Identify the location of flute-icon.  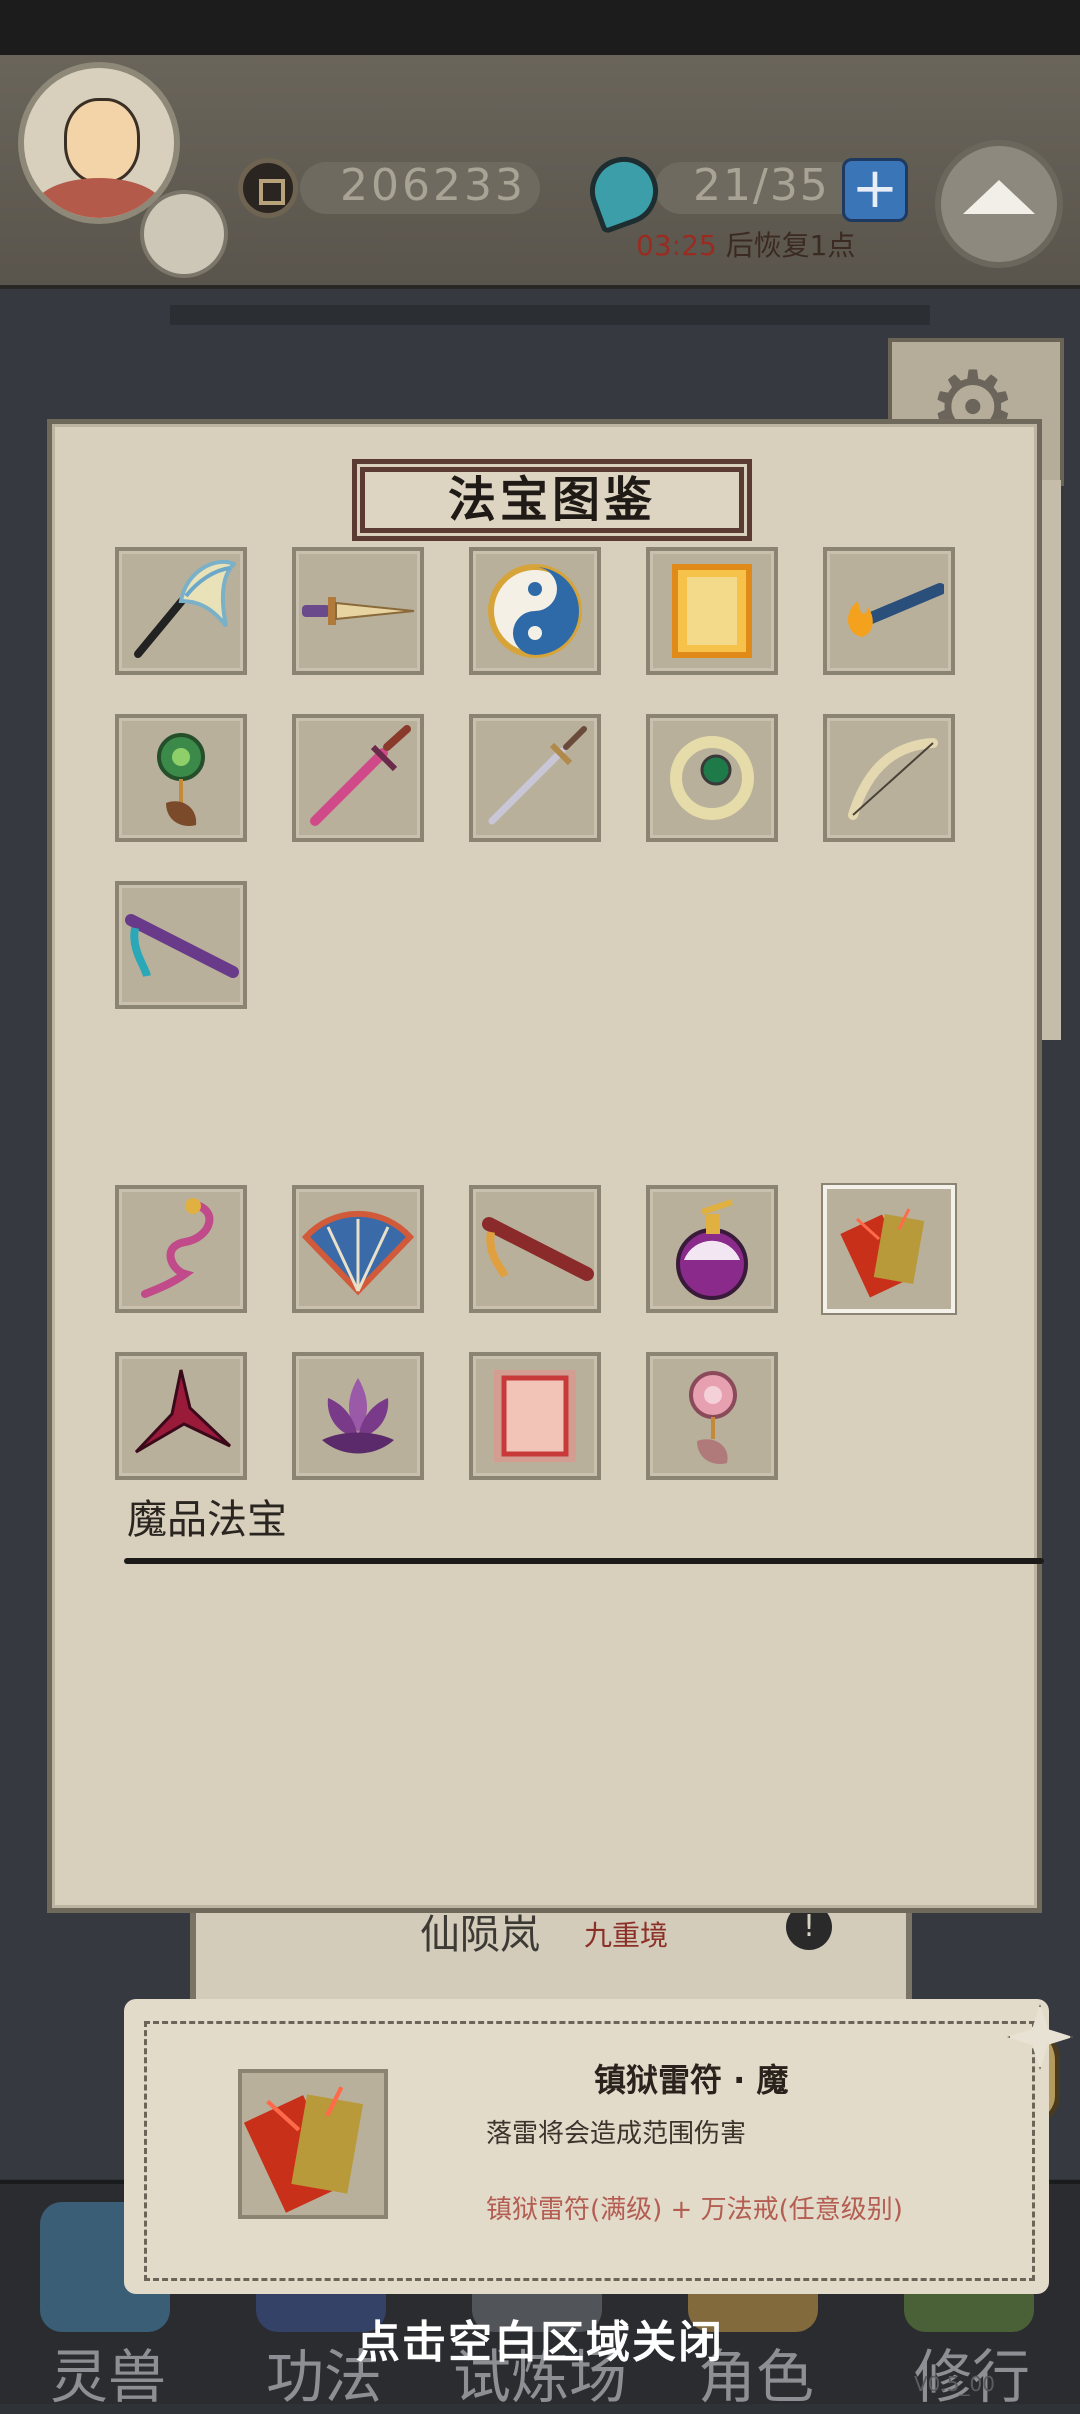
(182, 946).